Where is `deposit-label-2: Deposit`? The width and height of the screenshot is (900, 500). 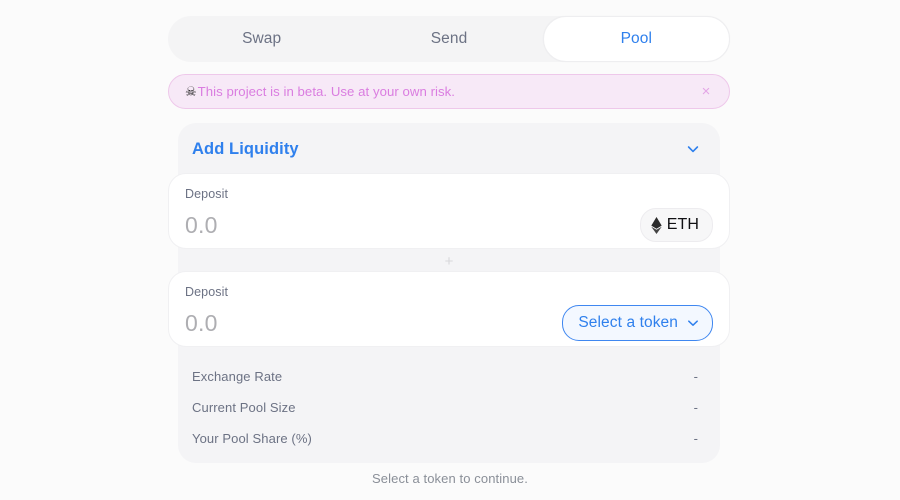 deposit-label-2: Deposit is located at coordinates (207, 292).